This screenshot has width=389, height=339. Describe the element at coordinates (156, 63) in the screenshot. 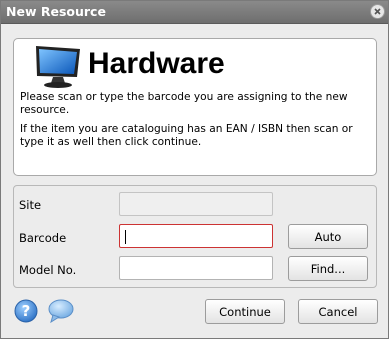

I see `page-heading: Hardware` at that location.